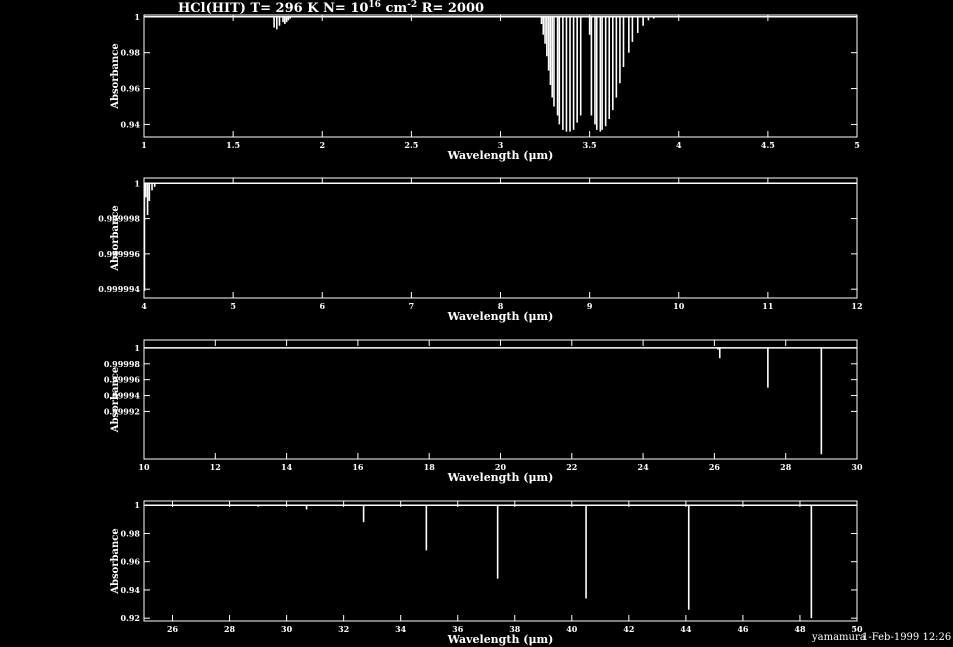  What do you see at coordinates (115, 561) in the screenshot?
I see `panel-4-ylabel: Absorbance` at bounding box center [115, 561].